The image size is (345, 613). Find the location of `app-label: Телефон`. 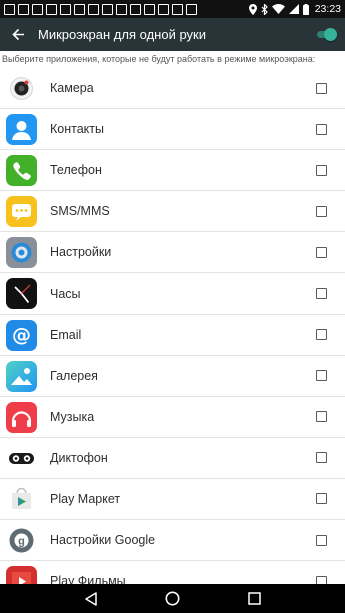

app-label: Телефон is located at coordinates (76, 170).